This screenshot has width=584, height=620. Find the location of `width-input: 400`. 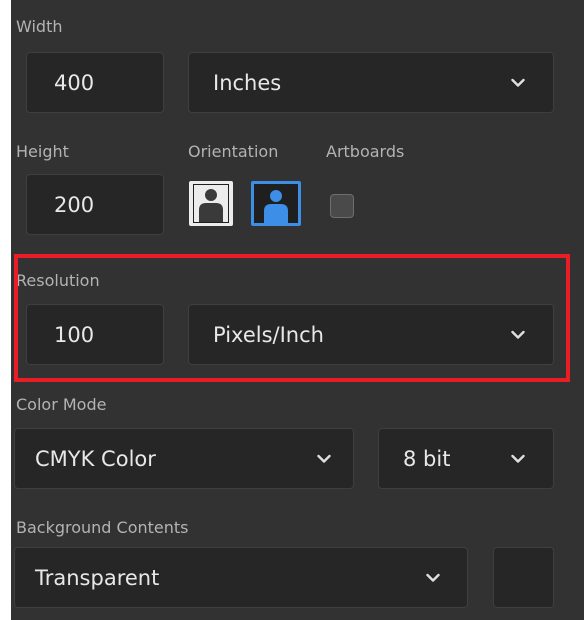

width-input: 400 is located at coordinates (95, 82).